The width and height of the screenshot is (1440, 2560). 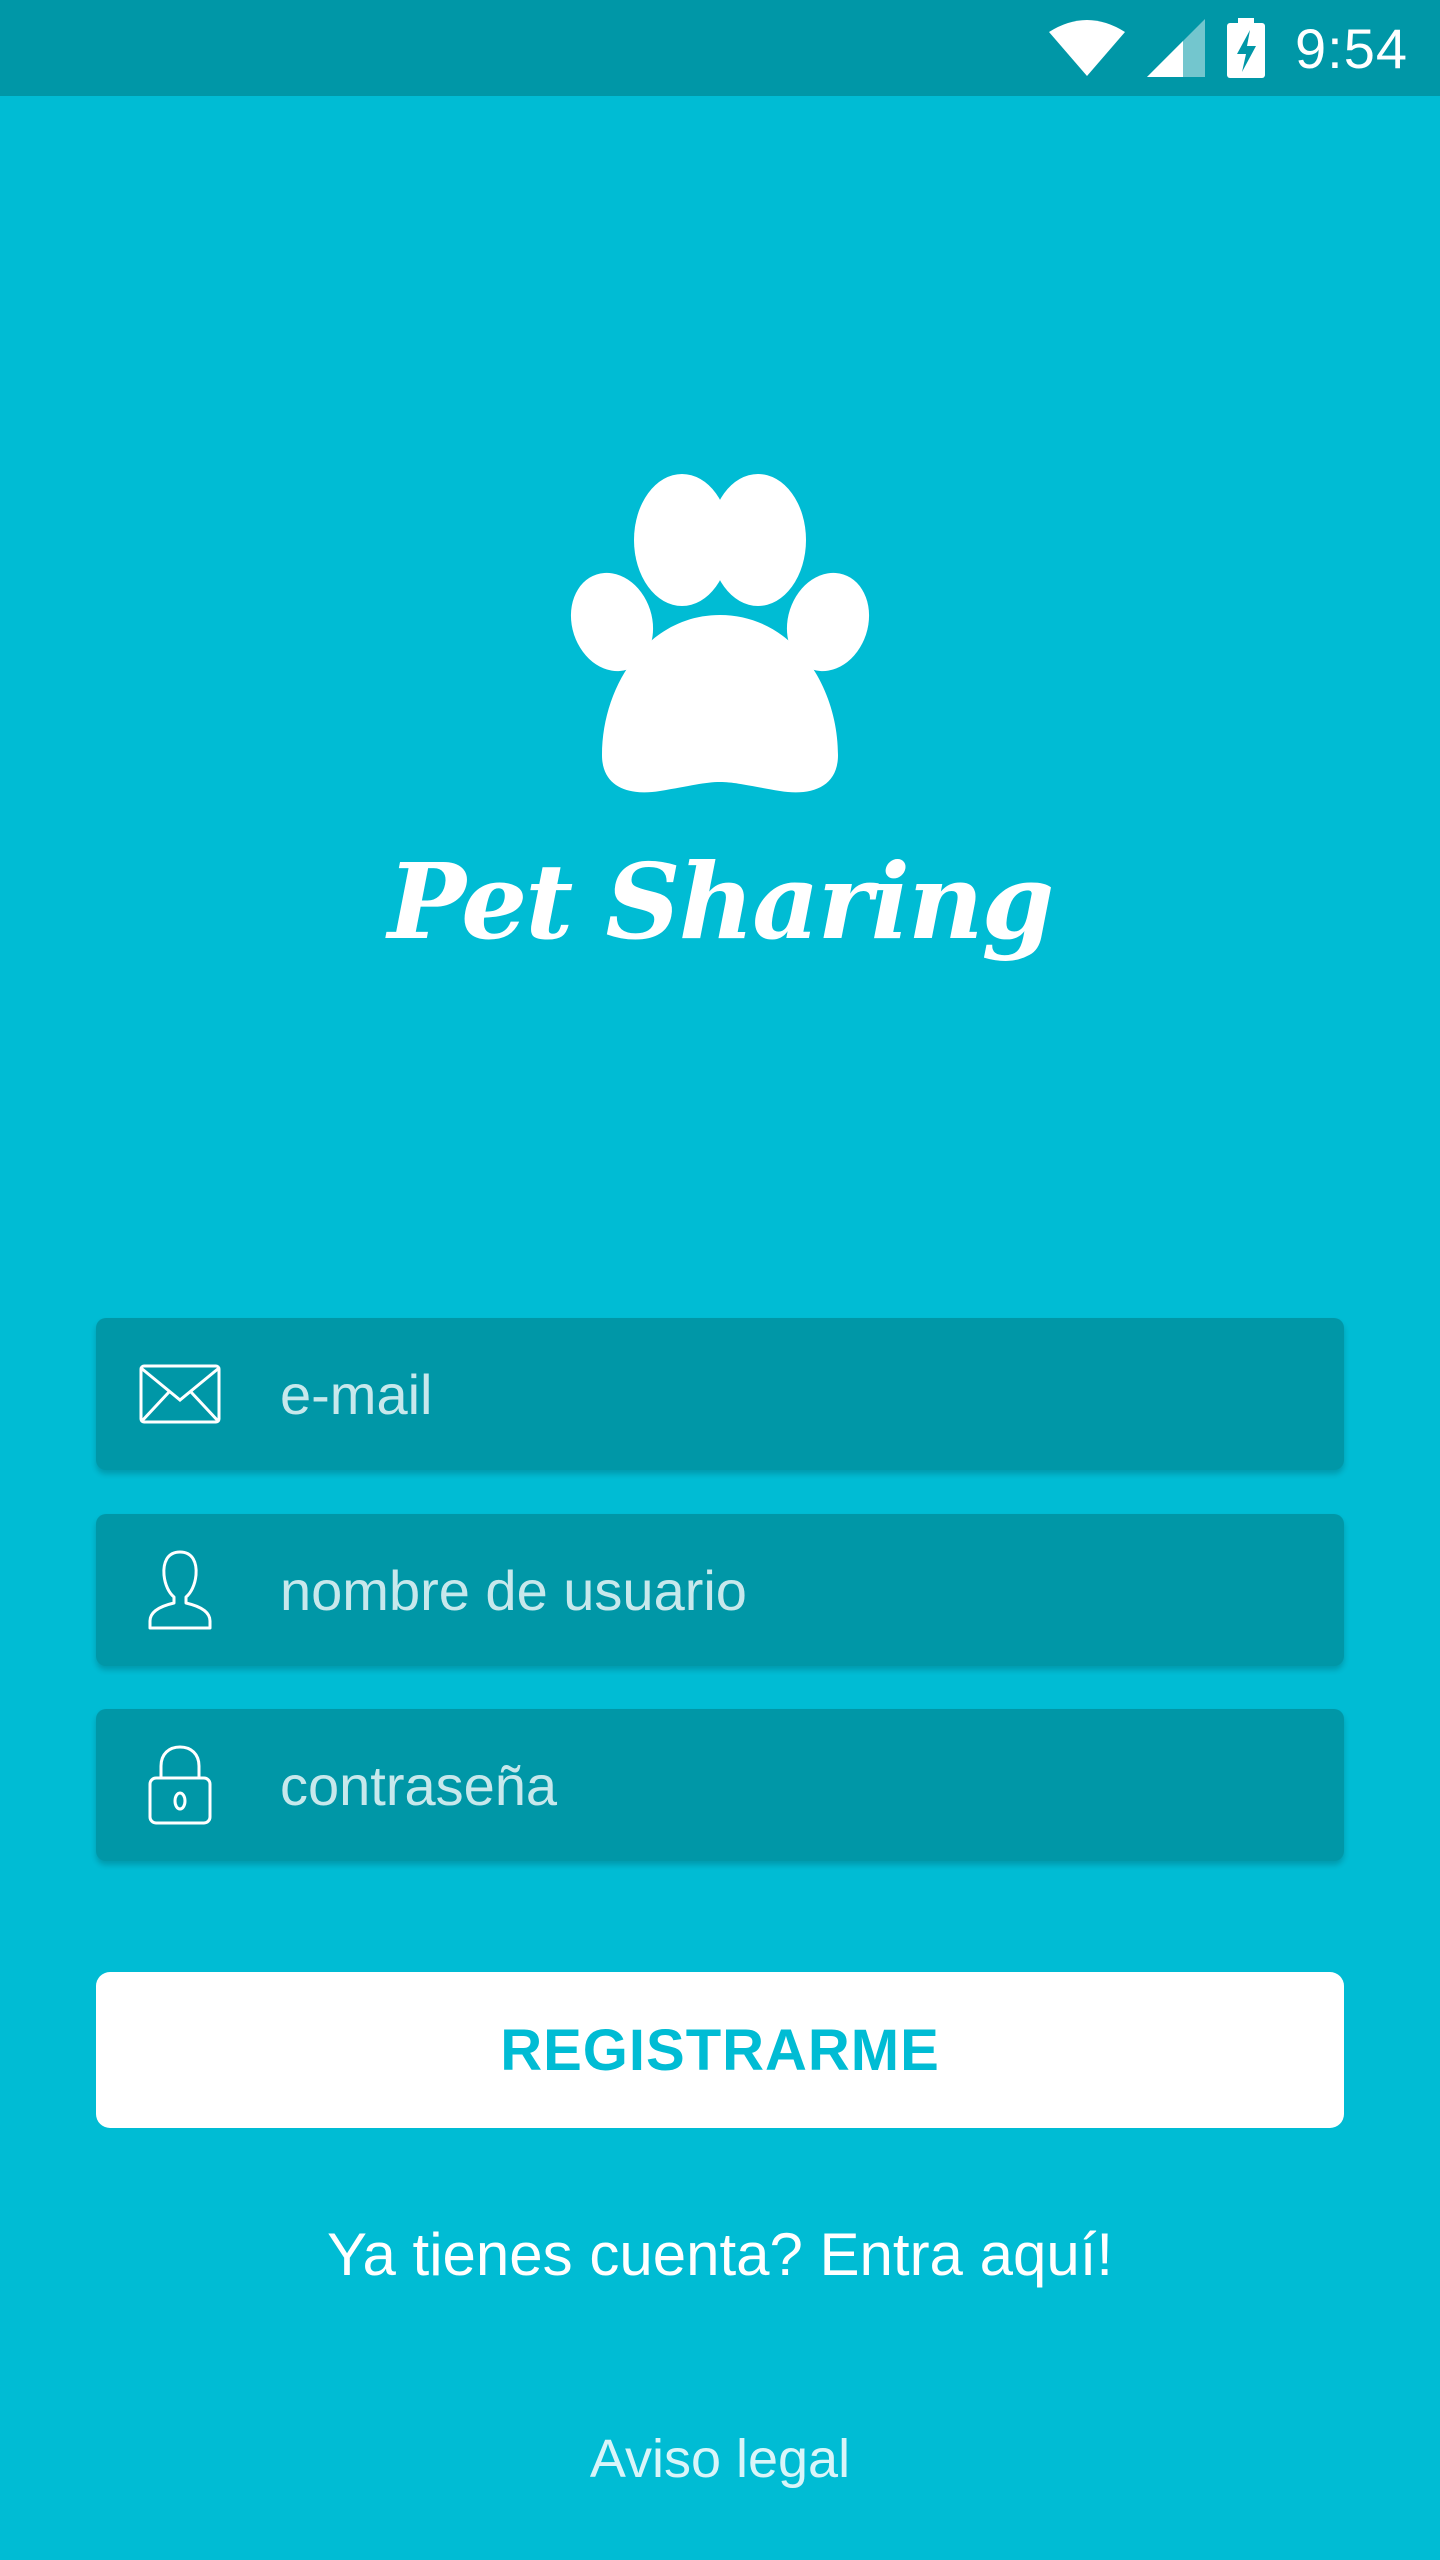 I want to click on app-name: Pet Sharing, so click(x=721, y=901).